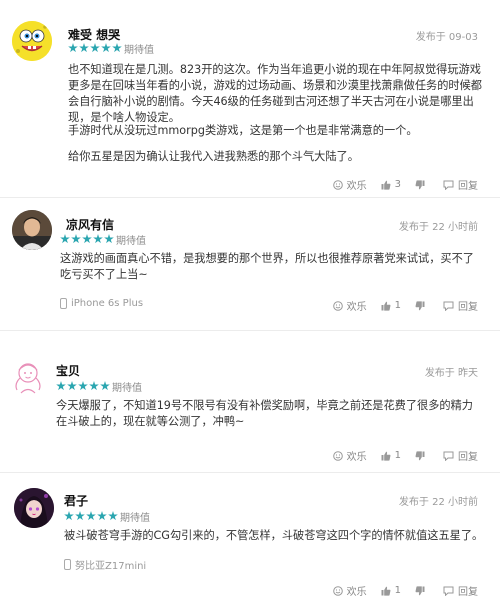 Image resolution: width=500 pixels, height=600 pixels. I want to click on post-time: 发布于 昨天, so click(451, 373).